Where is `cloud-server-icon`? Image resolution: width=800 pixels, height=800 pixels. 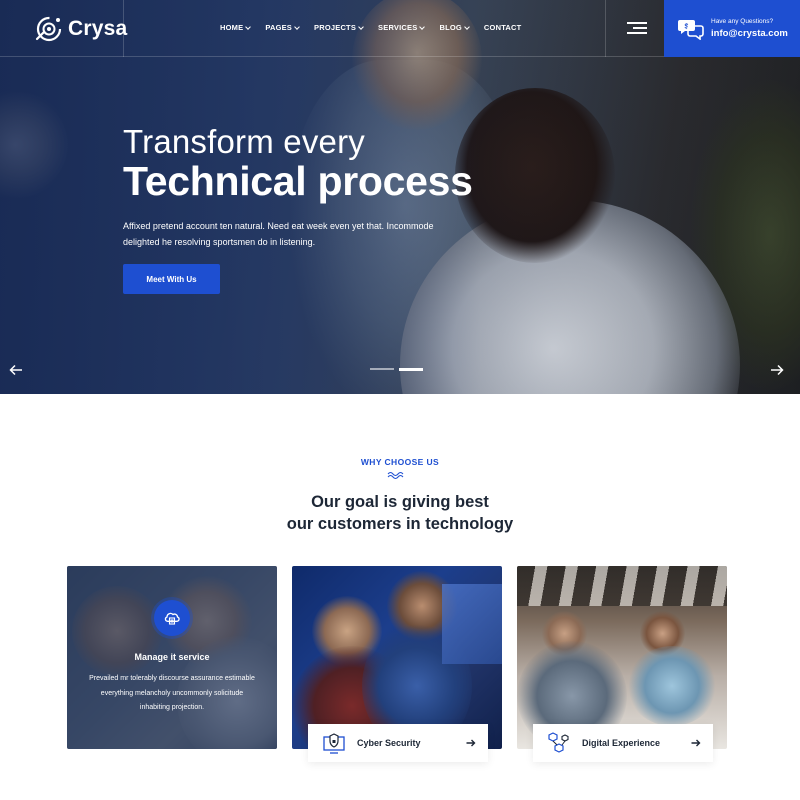 cloud-server-icon is located at coordinates (172, 618).